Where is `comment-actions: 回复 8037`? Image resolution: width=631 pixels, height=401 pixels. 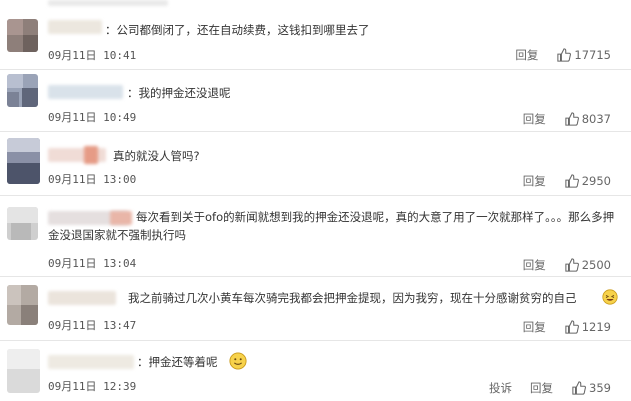
comment-actions: 回复 8037 is located at coordinates (567, 119).